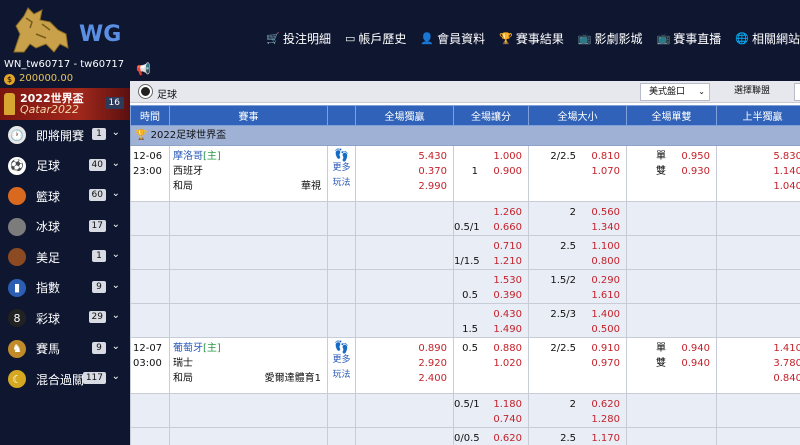 This screenshot has width=800, height=445. What do you see at coordinates (603, 348) in the screenshot?
I see `odds-value: 0.910` at bounding box center [603, 348].